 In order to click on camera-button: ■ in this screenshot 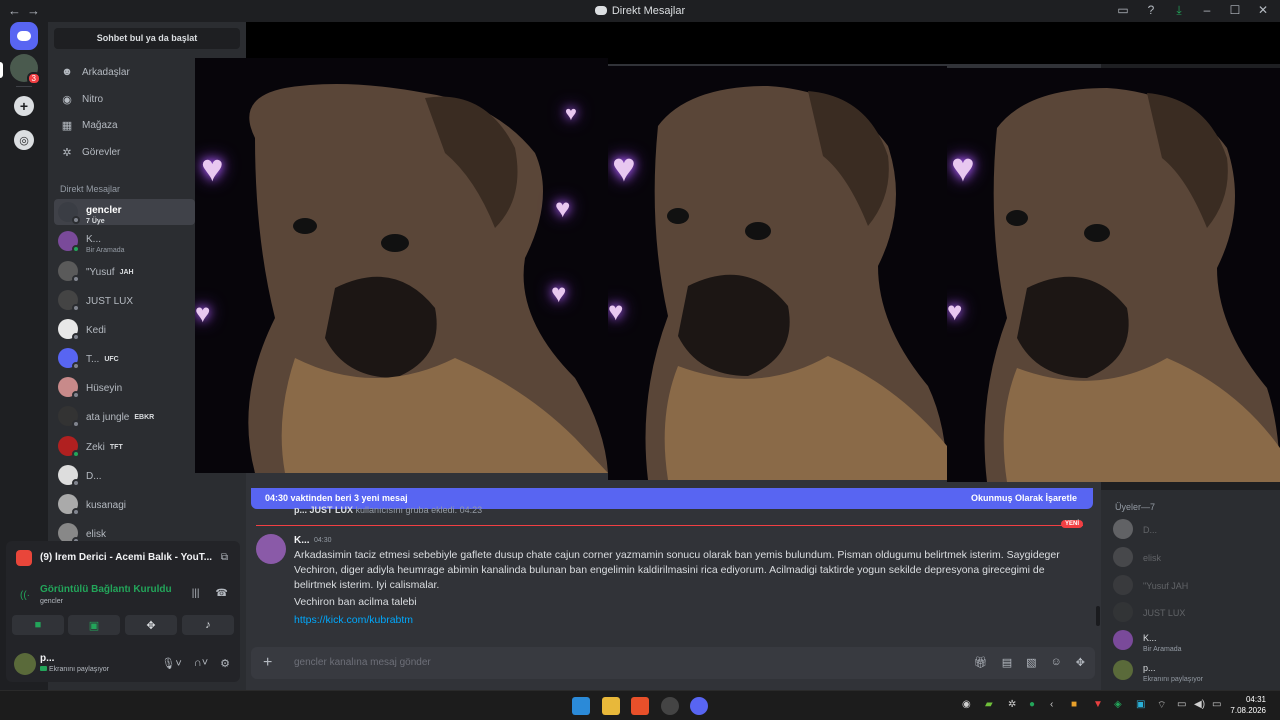, I will do `click(38, 625)`.